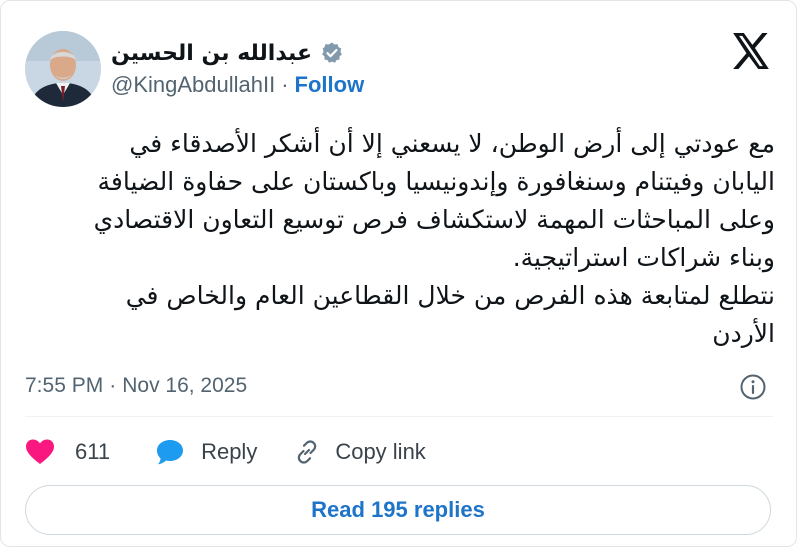  What do you see at coordinates (40, 451) in the screenshot?
I see `heart-icon` at bounding box center [40, 451].